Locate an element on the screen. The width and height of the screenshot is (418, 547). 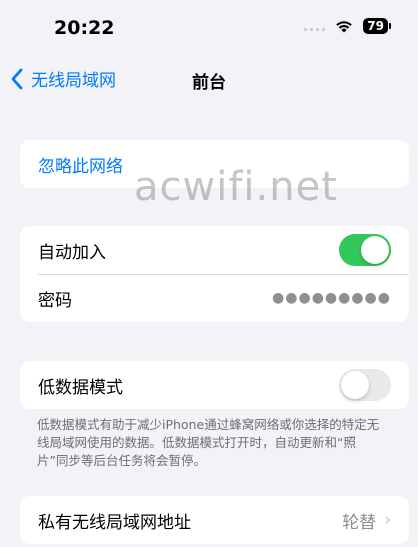
forget-network-button: 忽略此网络 is located at coordinates (214, 164).